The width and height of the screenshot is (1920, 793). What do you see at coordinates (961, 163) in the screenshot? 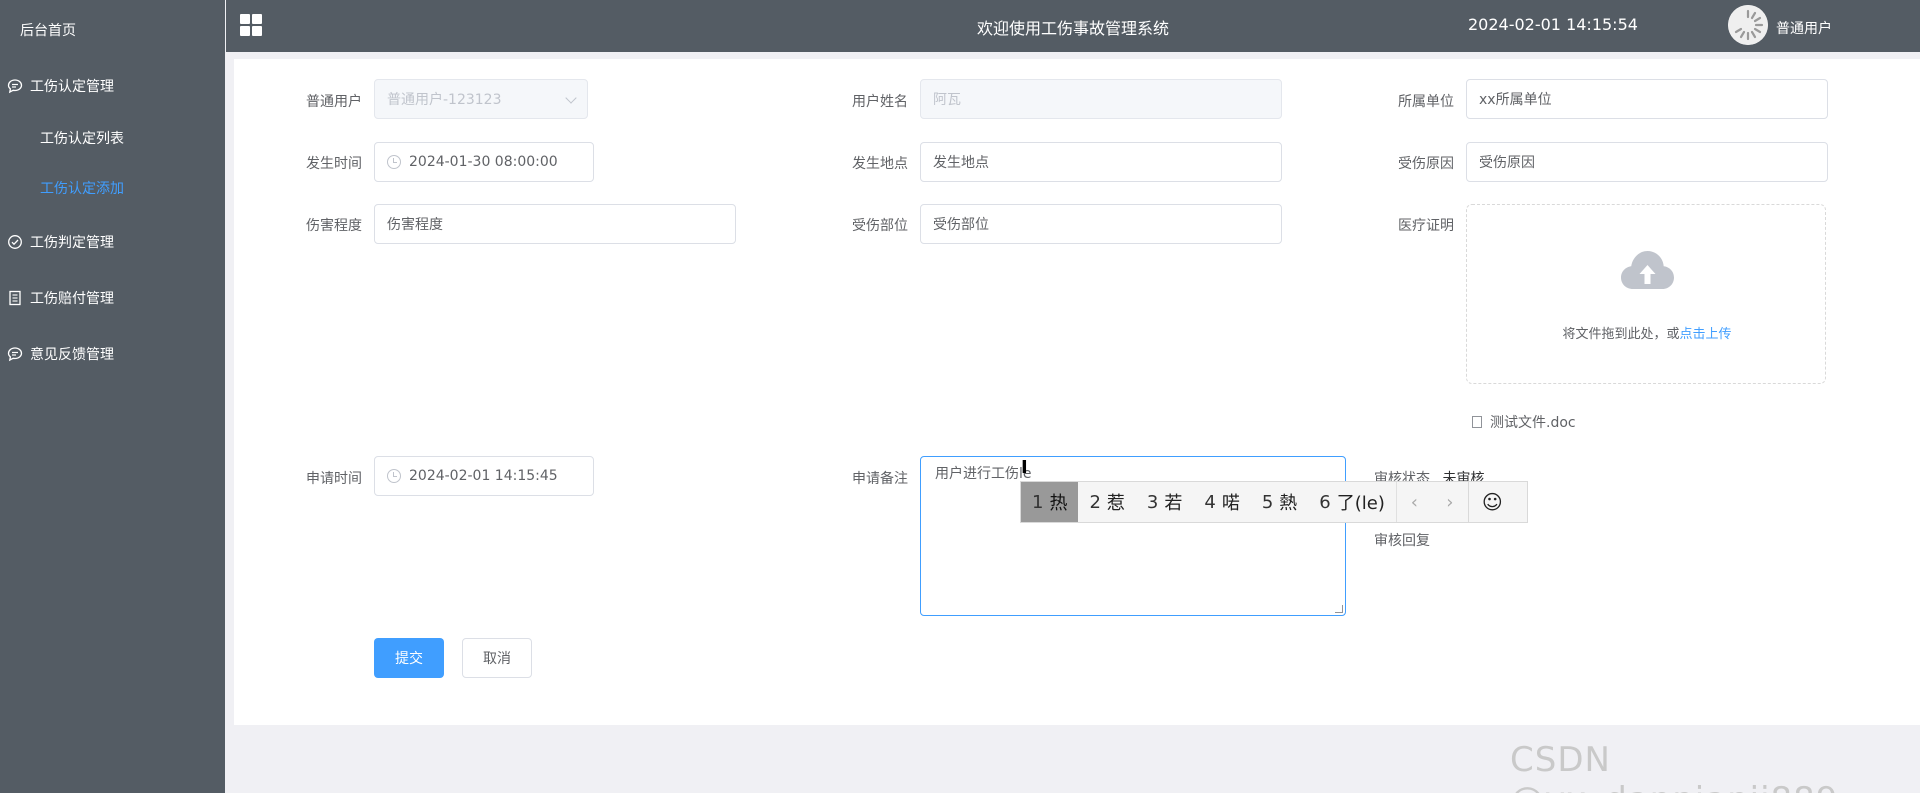
I see `occur-place-value: 发生地点` at bounding box center [961, 163].